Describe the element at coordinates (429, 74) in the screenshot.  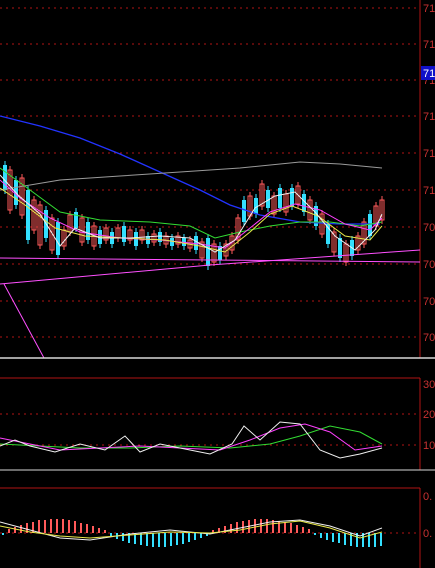
I see `last-price-tag-label: 71` at that location.